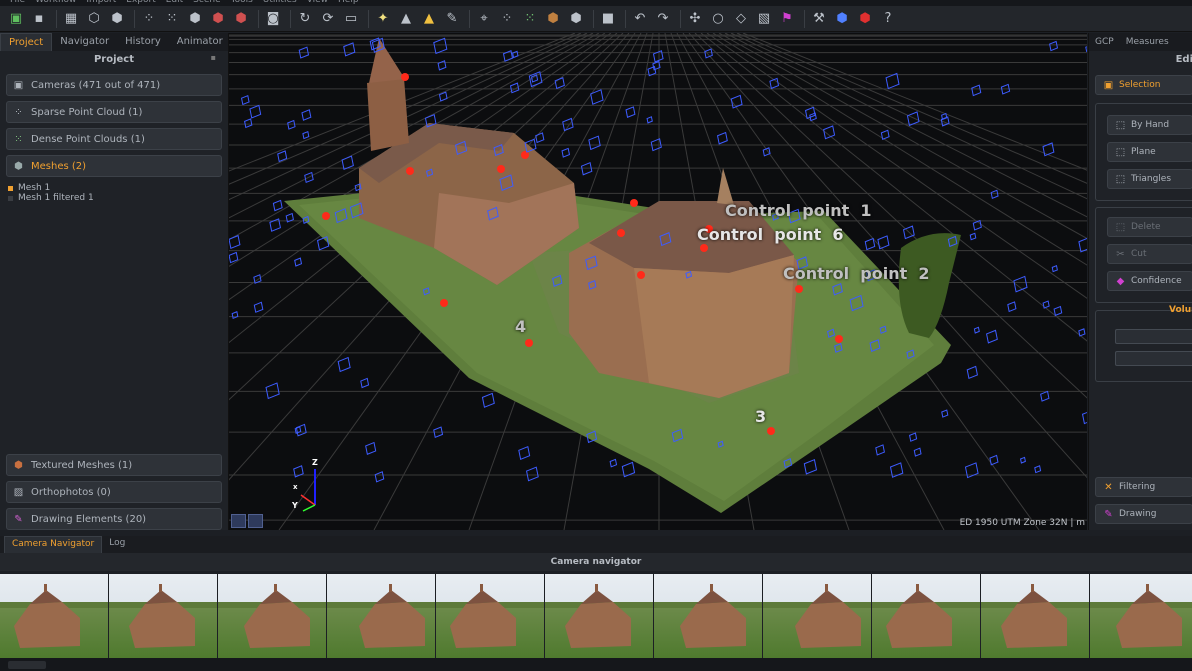 Image resolution: width=1192 pixels, height=671 pixels. I want to click on group-meshes: ⬢ Meshes (2), so click(114, 166).